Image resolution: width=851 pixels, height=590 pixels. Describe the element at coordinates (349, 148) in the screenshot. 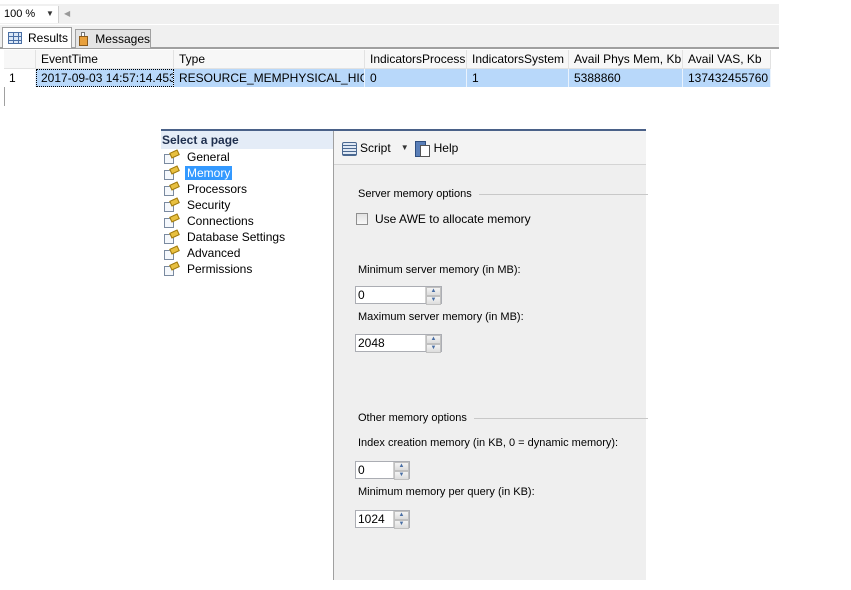

I see `script-icon` at that location.